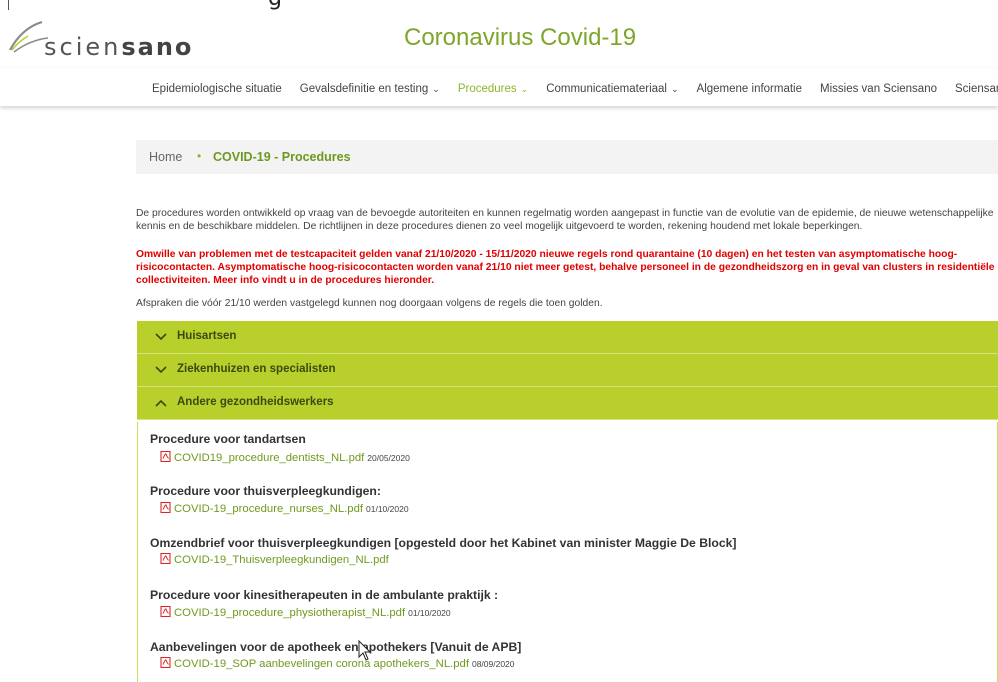  I want to click on nav-item-communicatiemateriaal: Communicatiemateriaal ⌄, so click(612, 89).